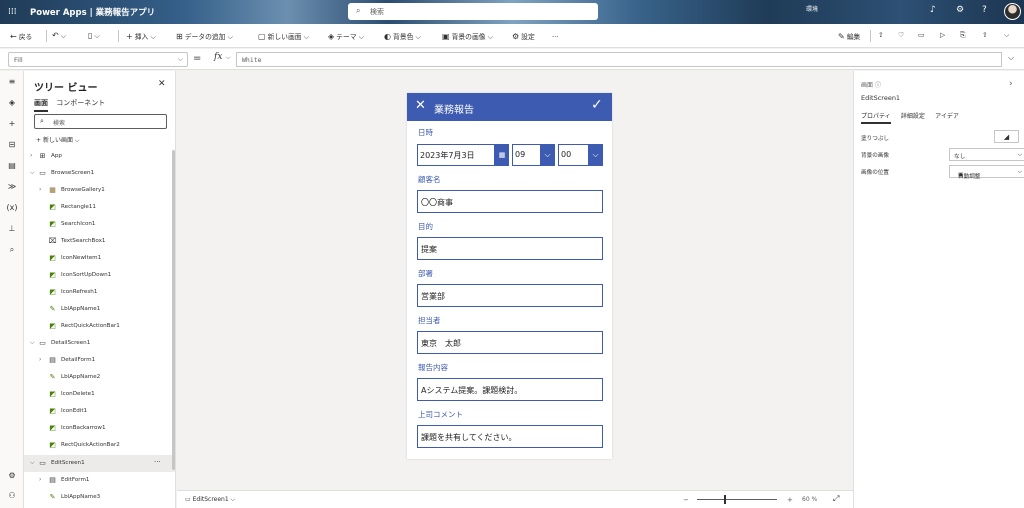  I want to click on add-data-button: ⊞ データの追加 ⌵, so click(204, 36).